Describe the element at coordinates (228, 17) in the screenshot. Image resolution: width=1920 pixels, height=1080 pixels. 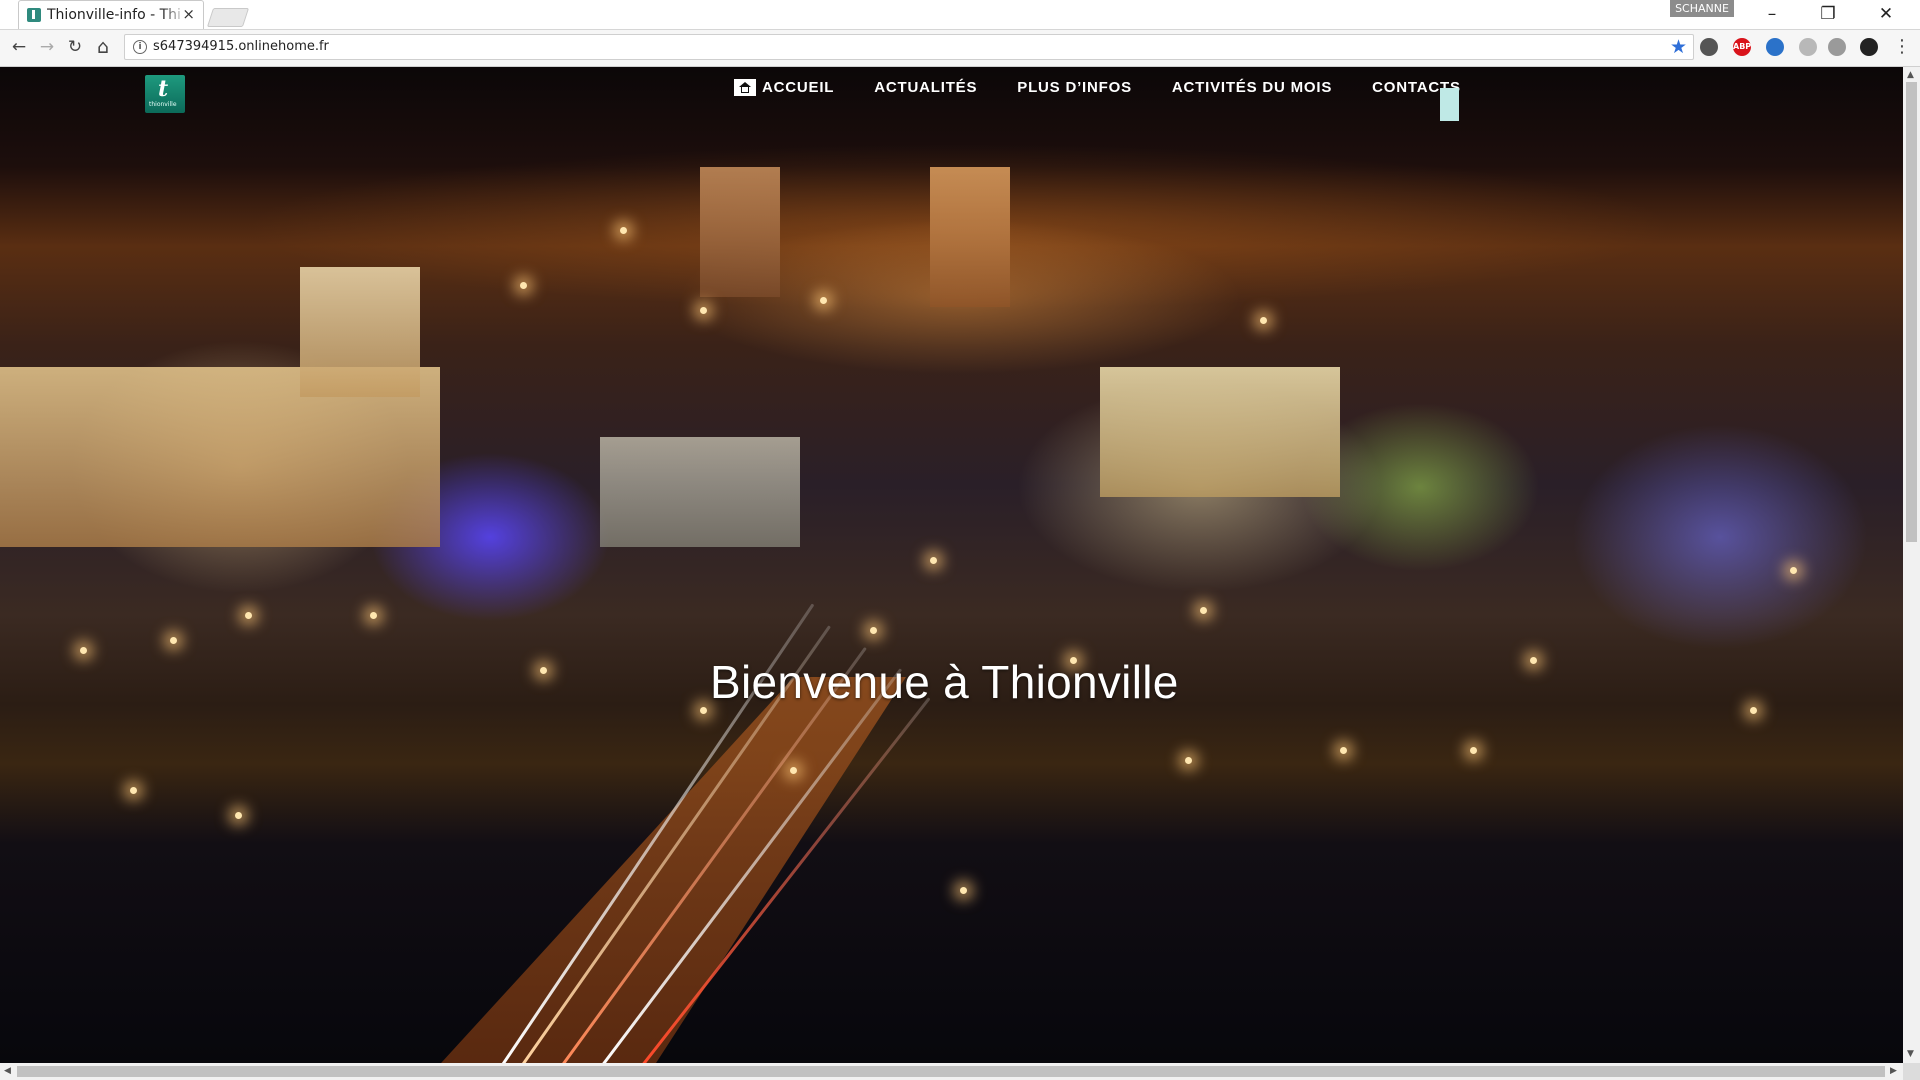
I see `new-tab-button` at that location.